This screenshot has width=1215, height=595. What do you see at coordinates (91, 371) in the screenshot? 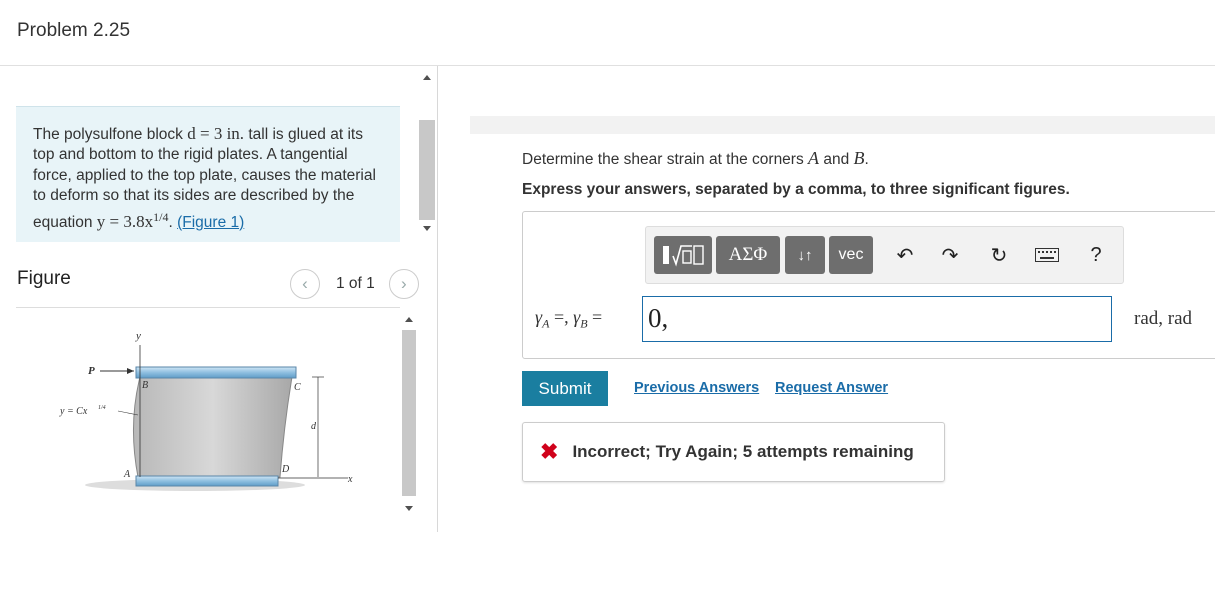
I see `label-p: P` at bounding box center [91, 371].